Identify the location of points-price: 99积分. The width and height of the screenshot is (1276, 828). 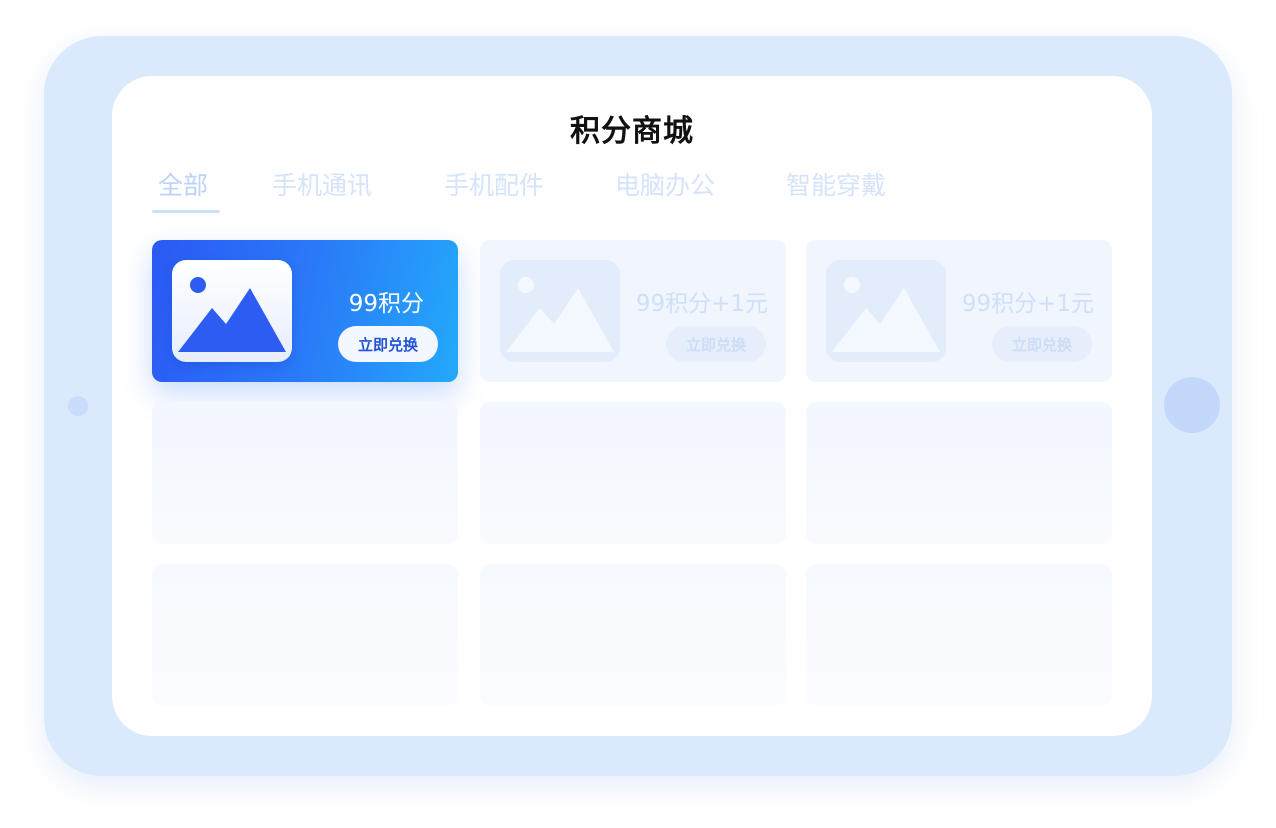
(386, 304).